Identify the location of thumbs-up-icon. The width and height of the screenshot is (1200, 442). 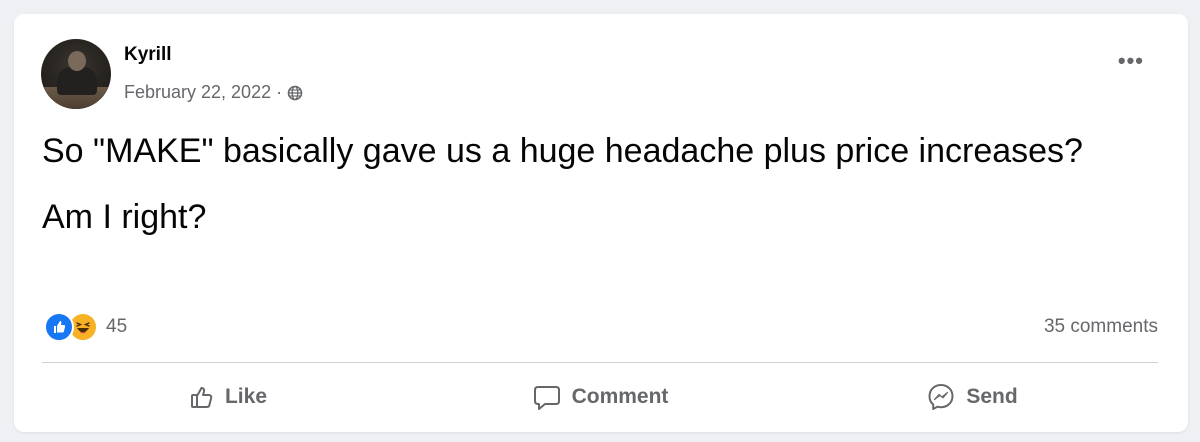
(201, 397).